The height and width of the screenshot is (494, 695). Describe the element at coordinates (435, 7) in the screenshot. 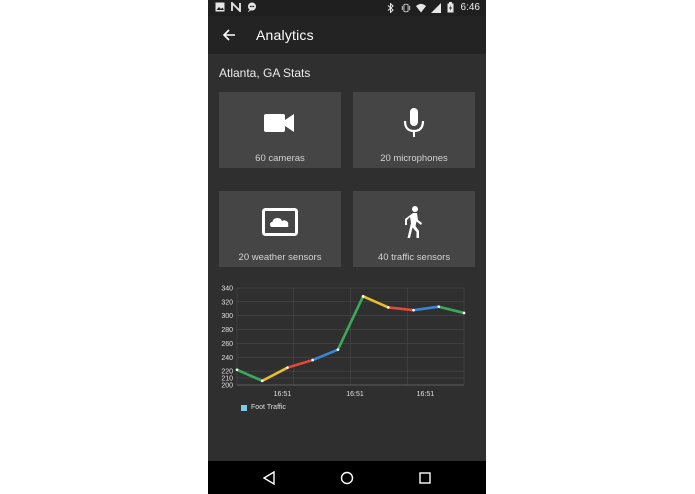

I see `signal-icon` at that location.